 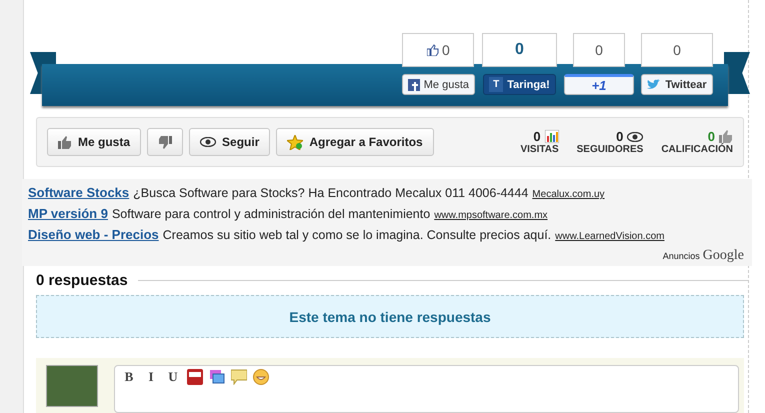 I want to click on ad-title-link: Diseño web - Precios, so click(x=93, y=234).